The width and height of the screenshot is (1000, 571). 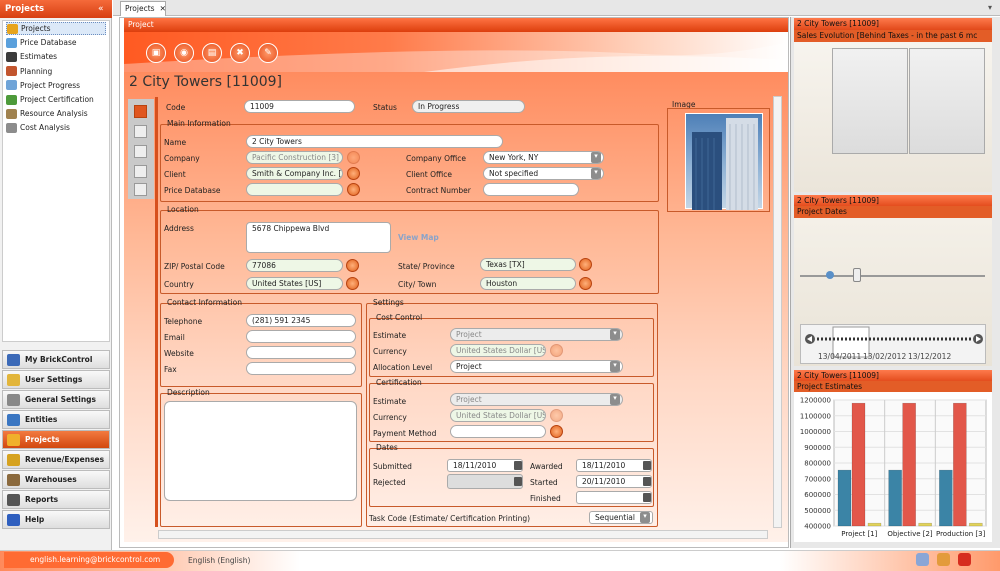 What do you see at coordinates (56, 519) in the screenshot?
I see `menu-item-help: Help` at bounding box center [56, 519].